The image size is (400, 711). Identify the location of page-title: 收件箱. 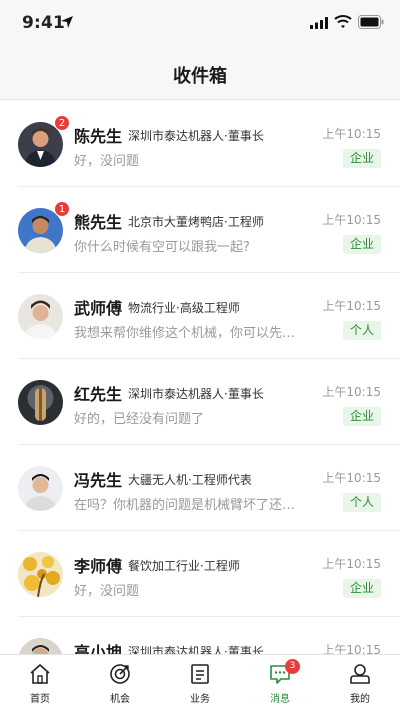
(200, 76).